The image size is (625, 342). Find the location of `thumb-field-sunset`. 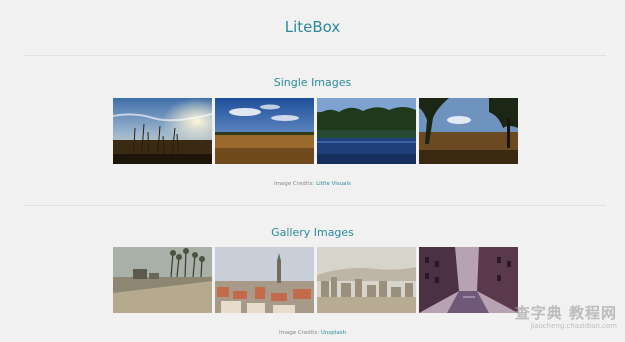

thumb-field-sunset is located at coordinates (162, 131).